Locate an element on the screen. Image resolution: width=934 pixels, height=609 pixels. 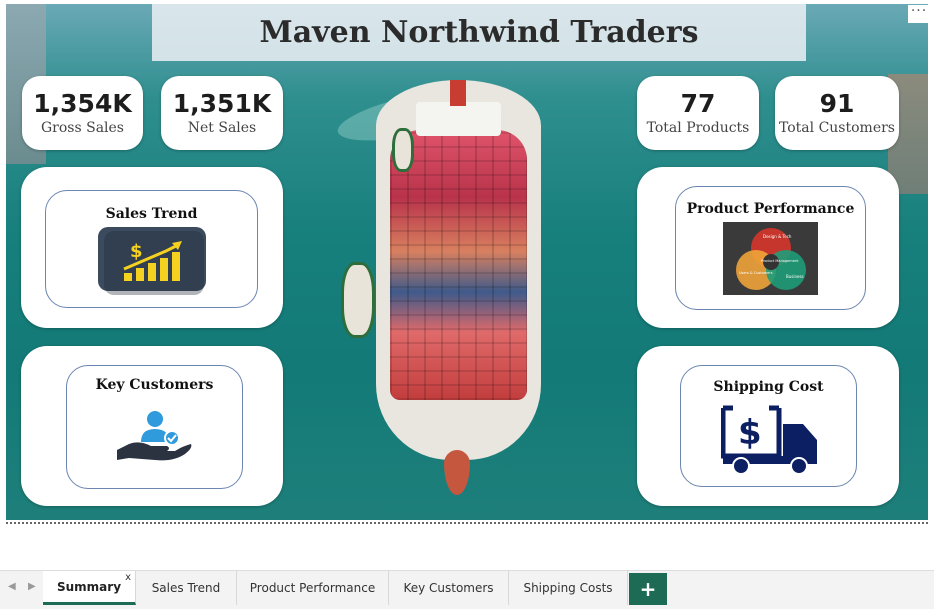
tab-sales-trend: Sales Trend is located at coordinates (186, 588).